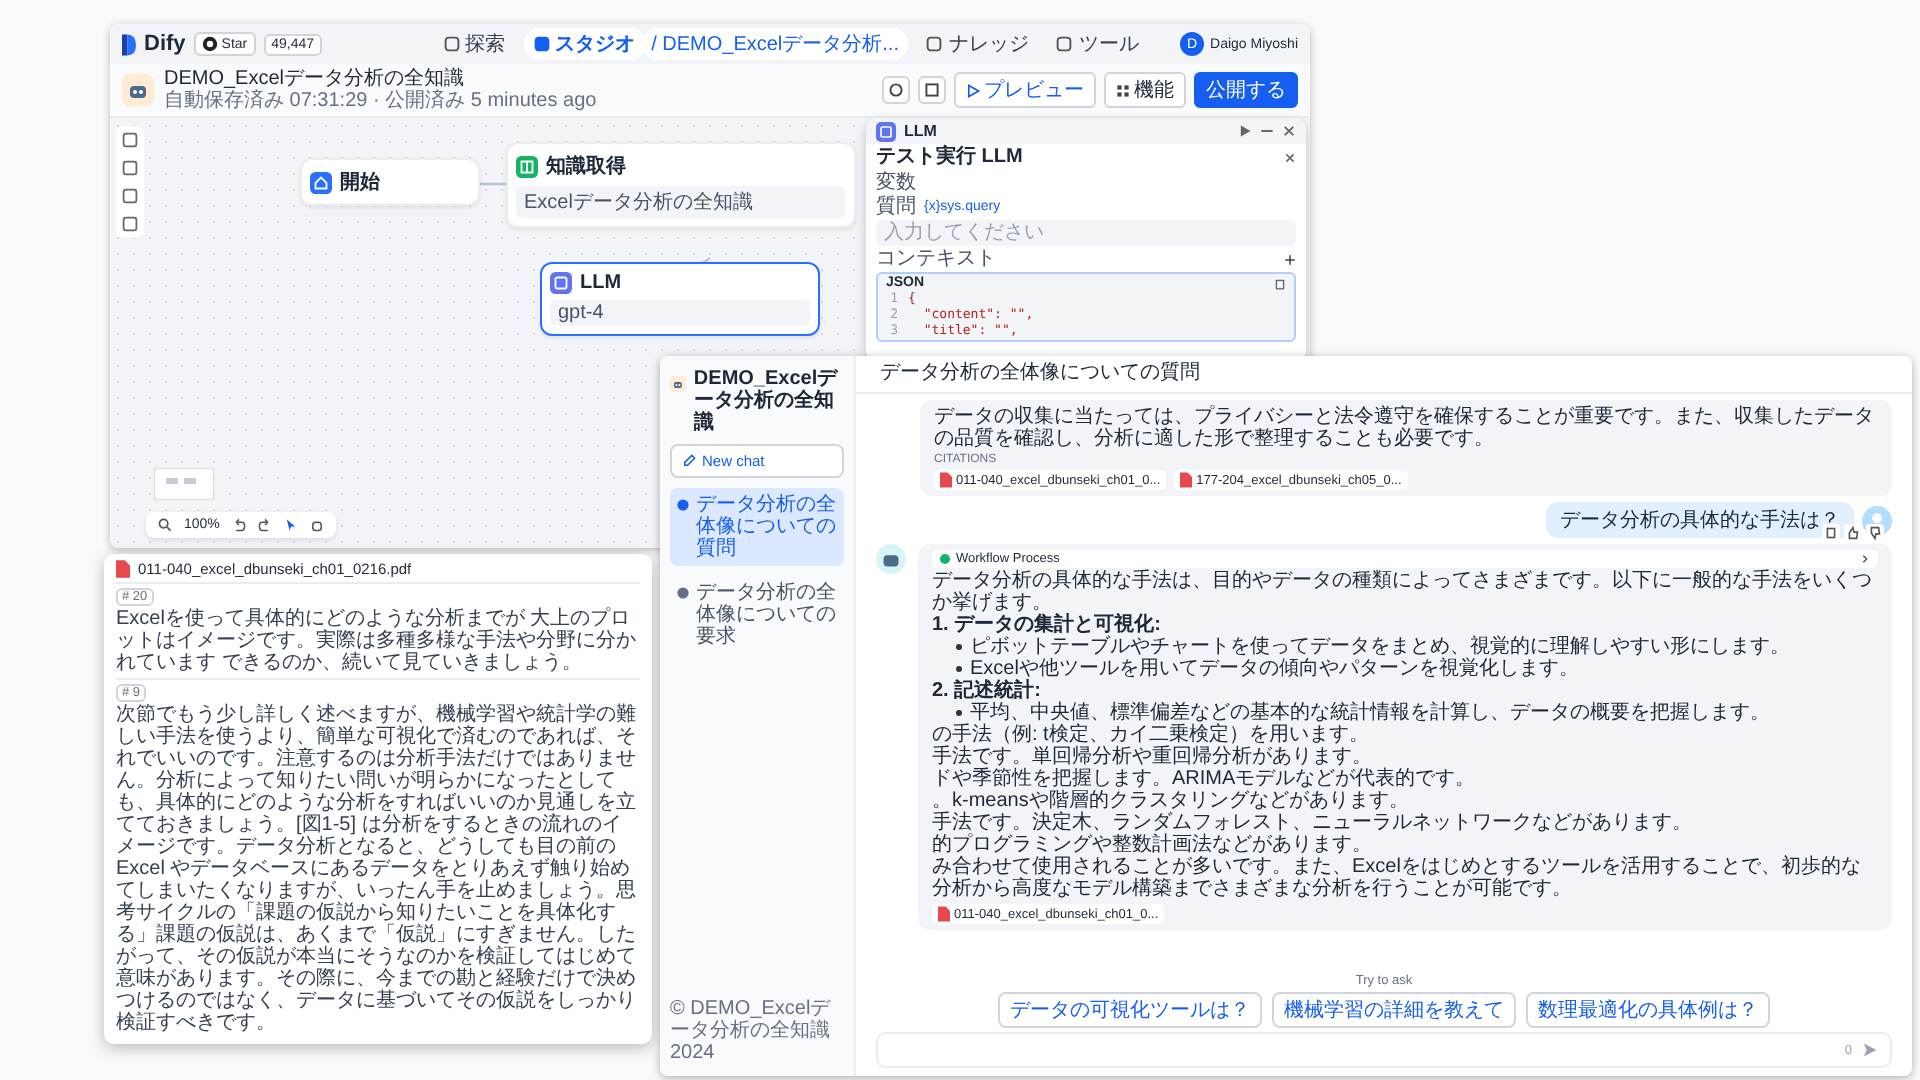 The image size is (1920, 1080). Describe the element at coordinates (1870, 1050) in the screenshot. I see `send-icon` at that location.